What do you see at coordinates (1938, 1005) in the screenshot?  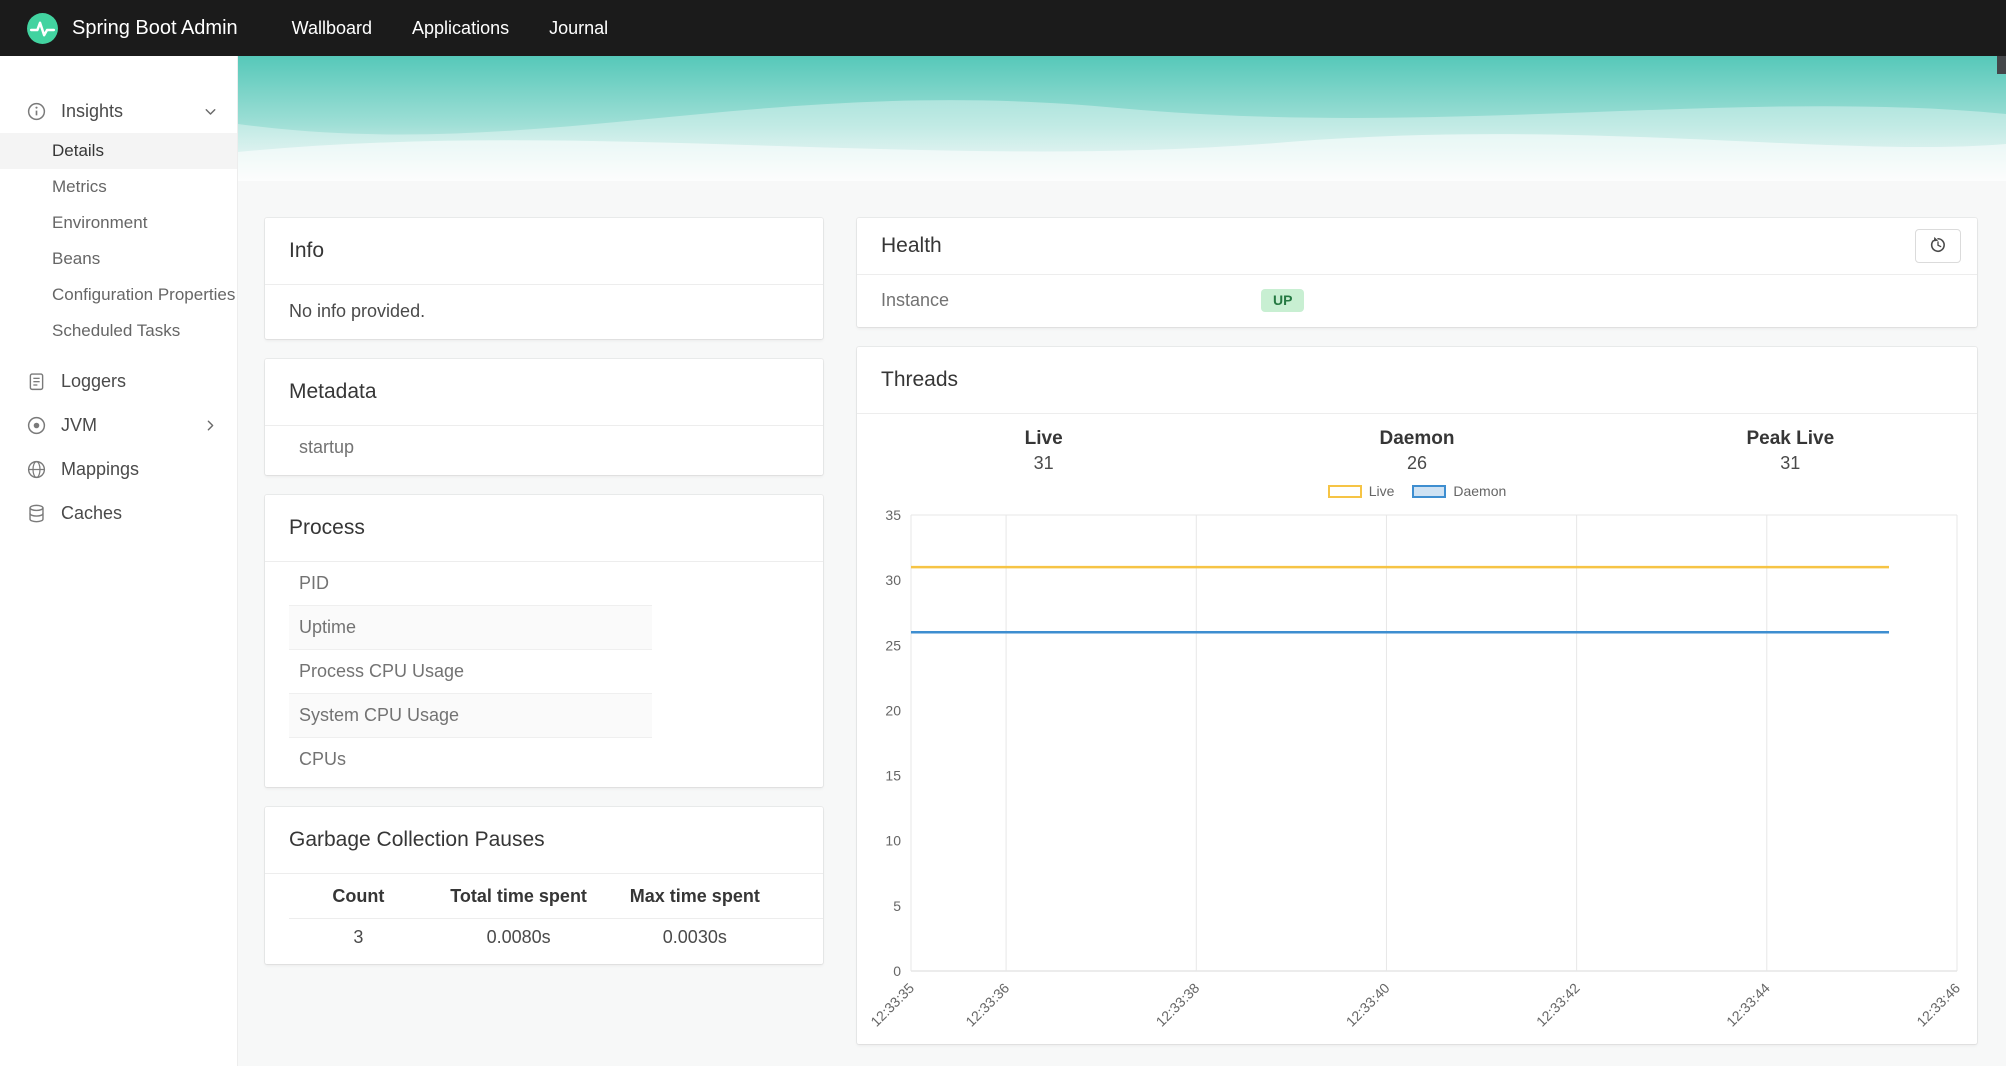 I see `svg-text: 12:33:46` at bounding box center [1938, 1005].